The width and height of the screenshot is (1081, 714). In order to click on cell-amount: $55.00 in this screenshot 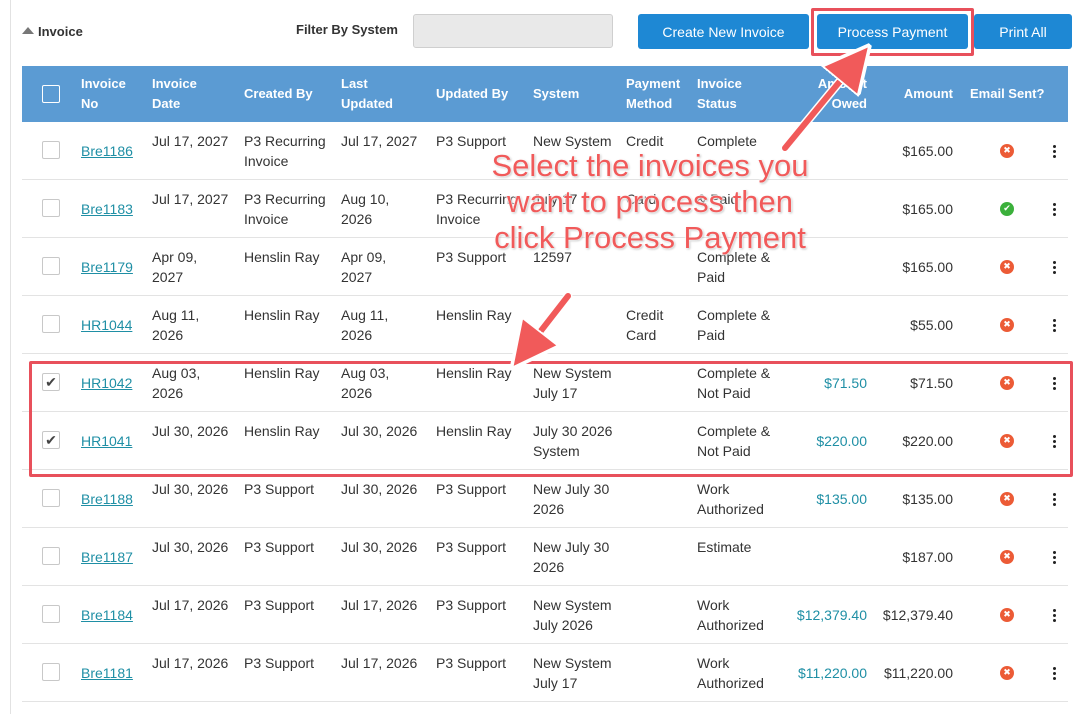, I will do `click(931, 325)`.